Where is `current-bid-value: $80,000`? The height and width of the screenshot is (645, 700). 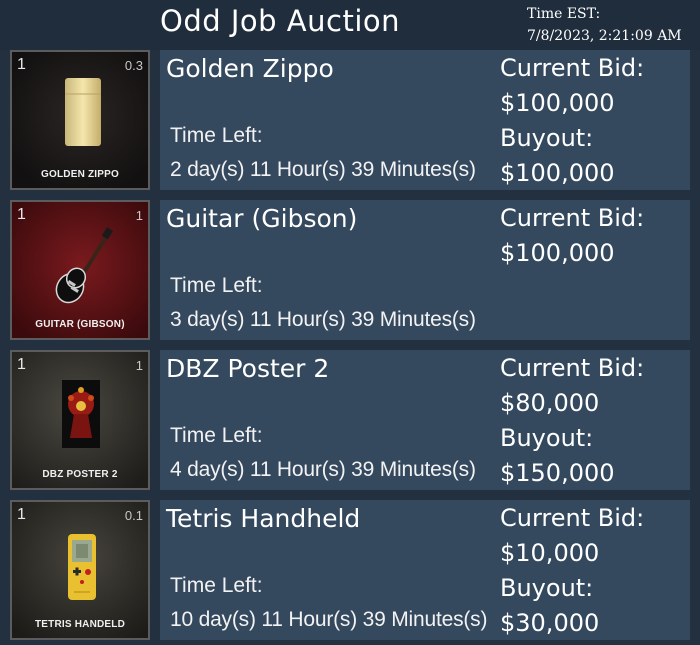 current-bid-value: $80,000 is located at coordinates (550, 403).